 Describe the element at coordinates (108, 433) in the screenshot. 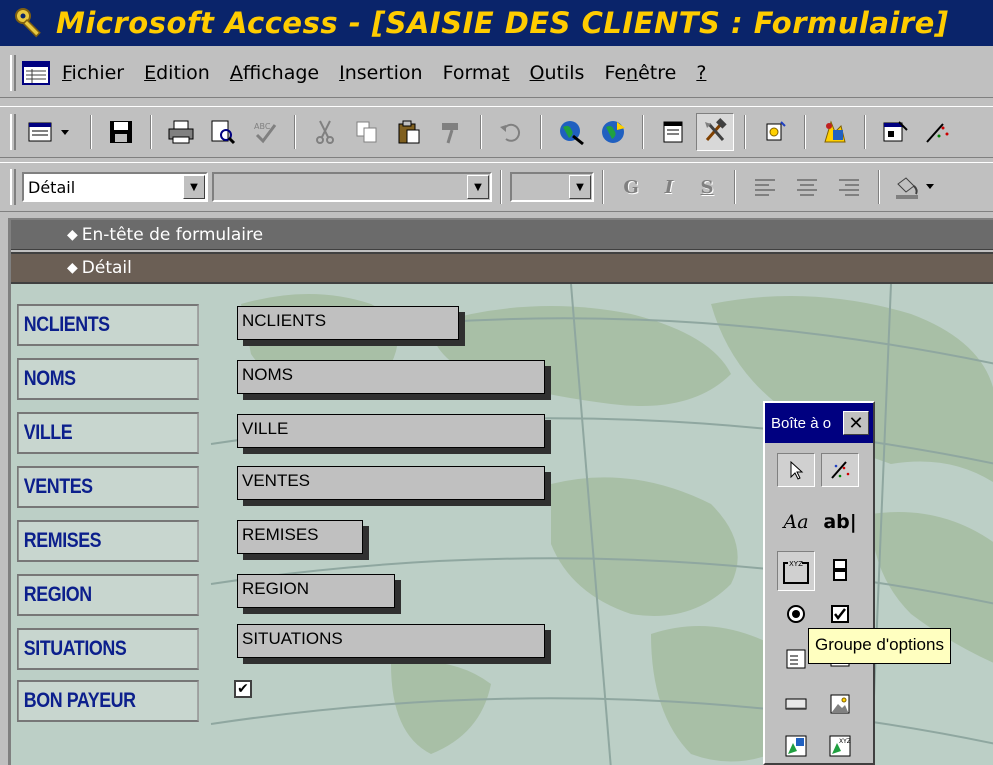

I see `label-ville: VILLE` at that location.